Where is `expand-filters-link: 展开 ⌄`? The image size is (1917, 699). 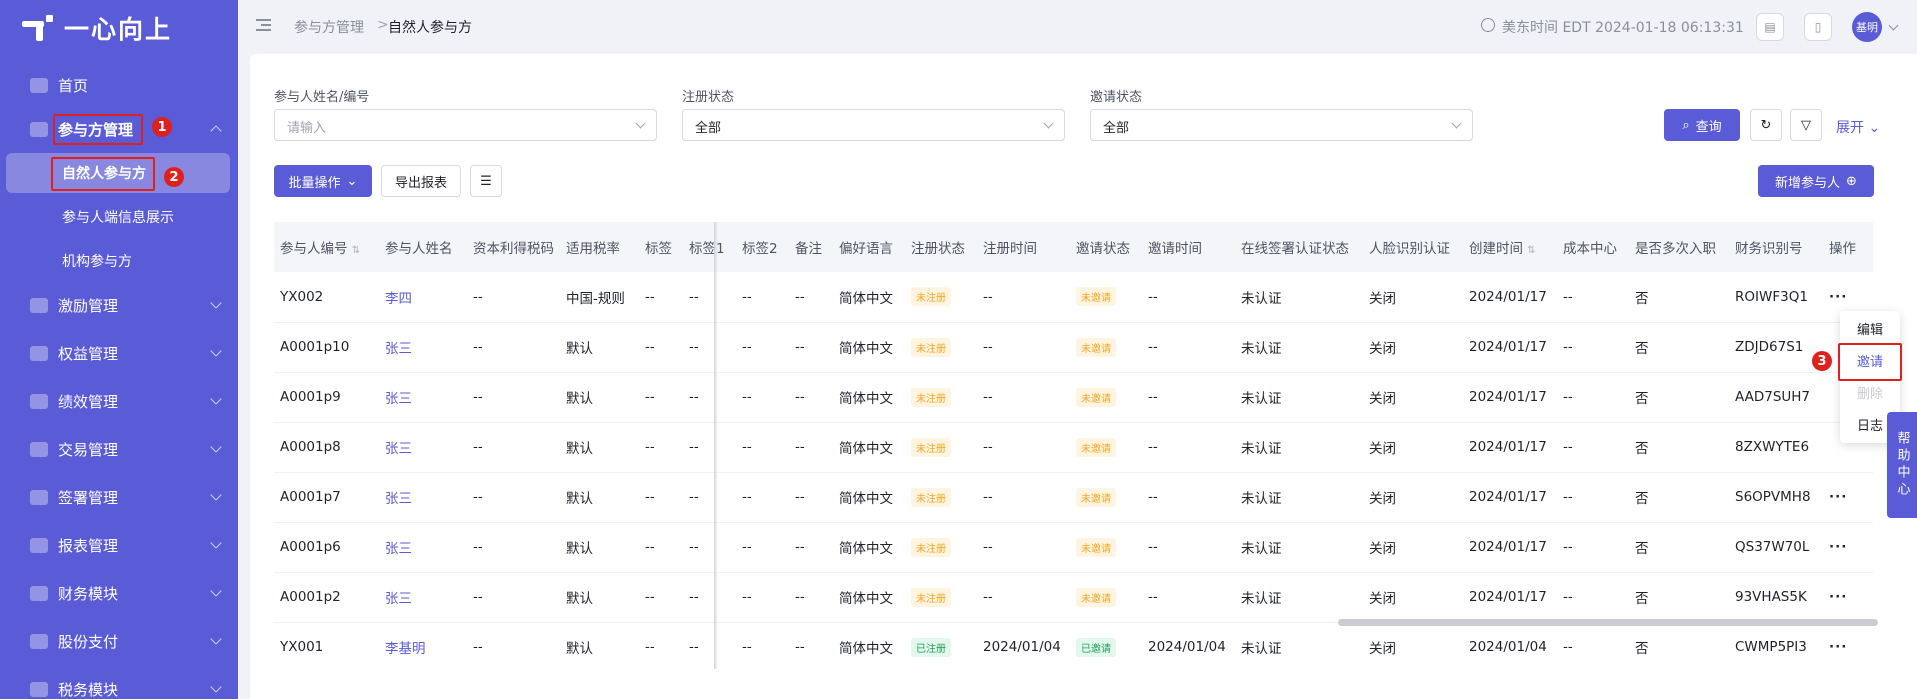
expand-filters-link: 展开 ⌄ is located at coordinates (1858, 127).